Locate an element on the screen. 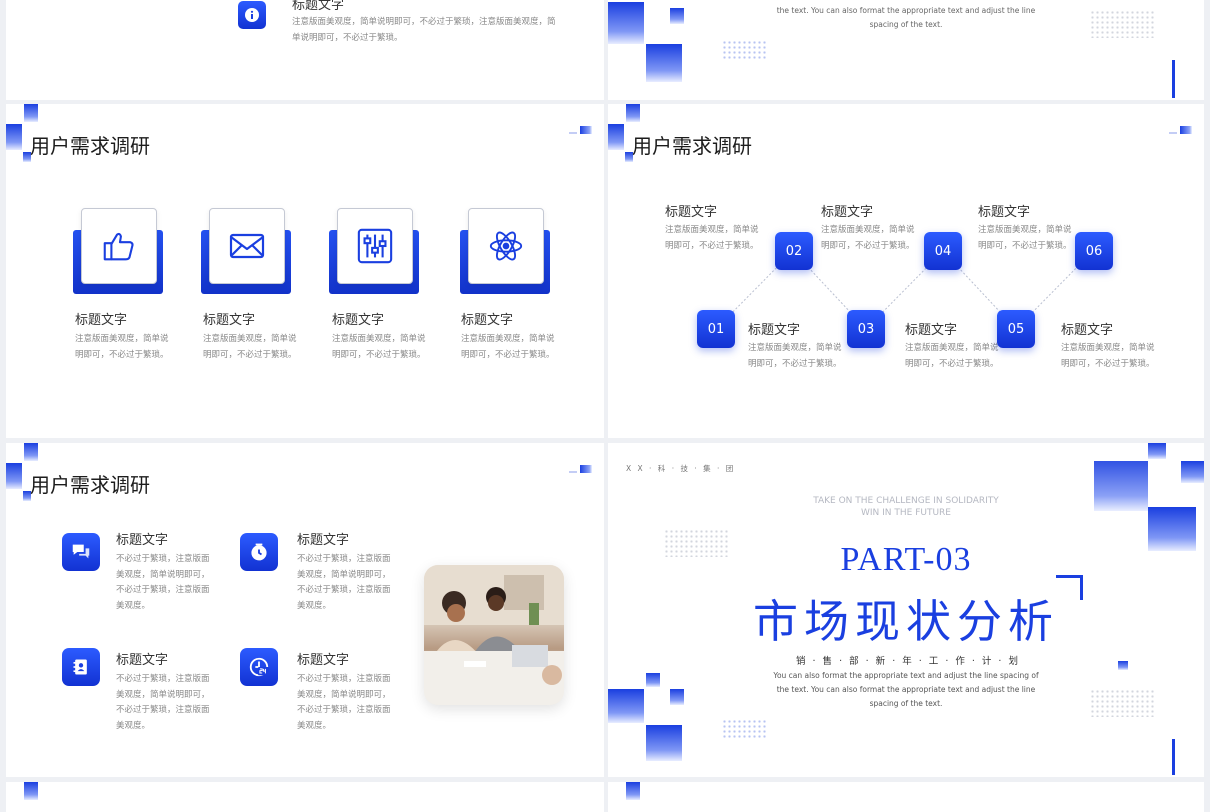  clock-icon is located at coordinates (259, 552).